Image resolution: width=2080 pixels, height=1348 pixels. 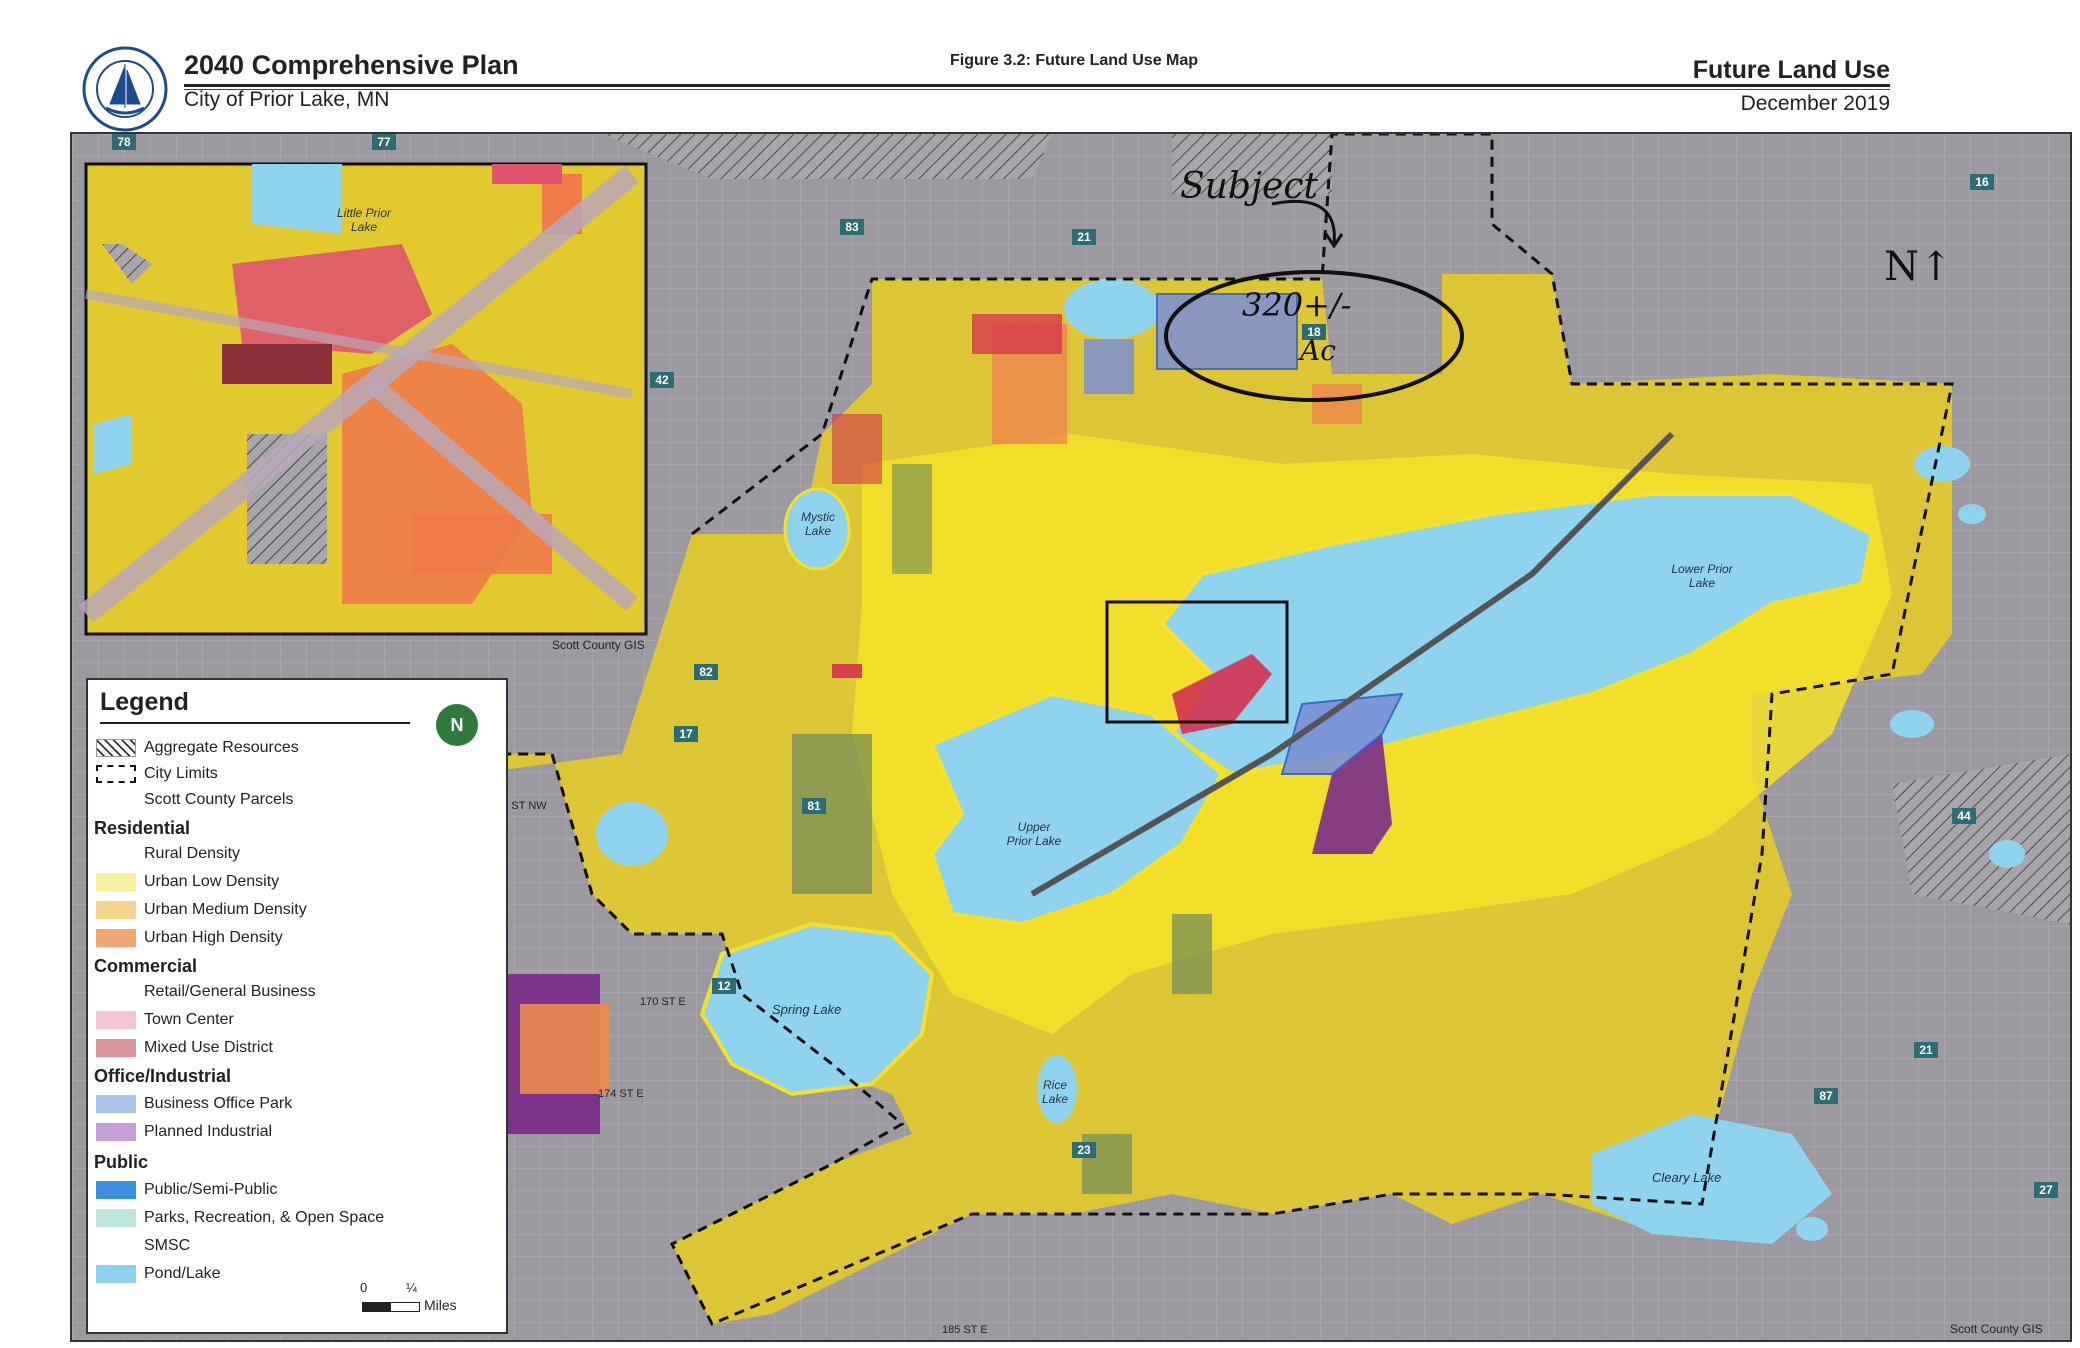 I want to click on shield-23: 23, so click(x=1084, y=1150).